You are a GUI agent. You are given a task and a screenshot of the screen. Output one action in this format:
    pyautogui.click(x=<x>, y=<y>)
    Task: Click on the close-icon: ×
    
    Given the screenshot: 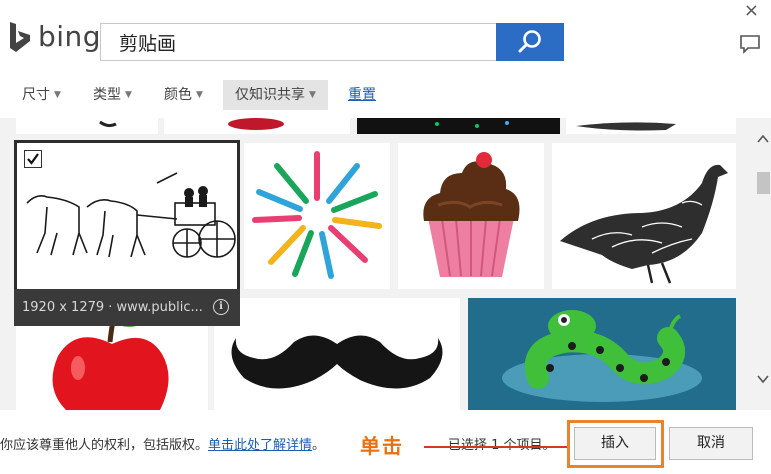 What is the action you would take?
    pyautogui.click(x=751, y=10)
    